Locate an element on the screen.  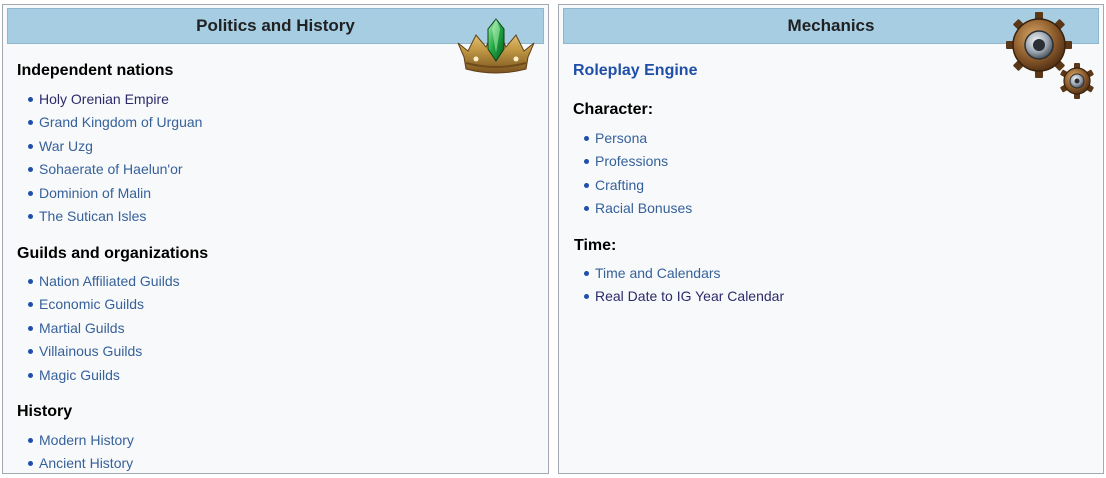
list-item: Crafting is located at coordinates (637, 186).